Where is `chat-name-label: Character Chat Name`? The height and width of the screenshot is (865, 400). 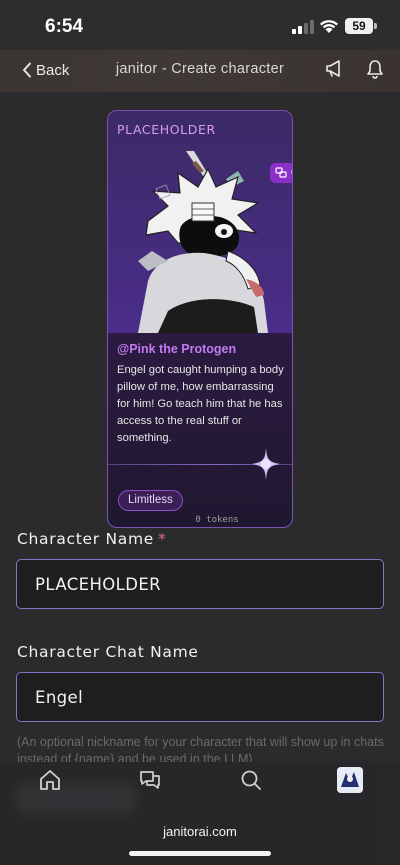
chat-name-label: Character Chat Name is located at coordinates (108, 652).